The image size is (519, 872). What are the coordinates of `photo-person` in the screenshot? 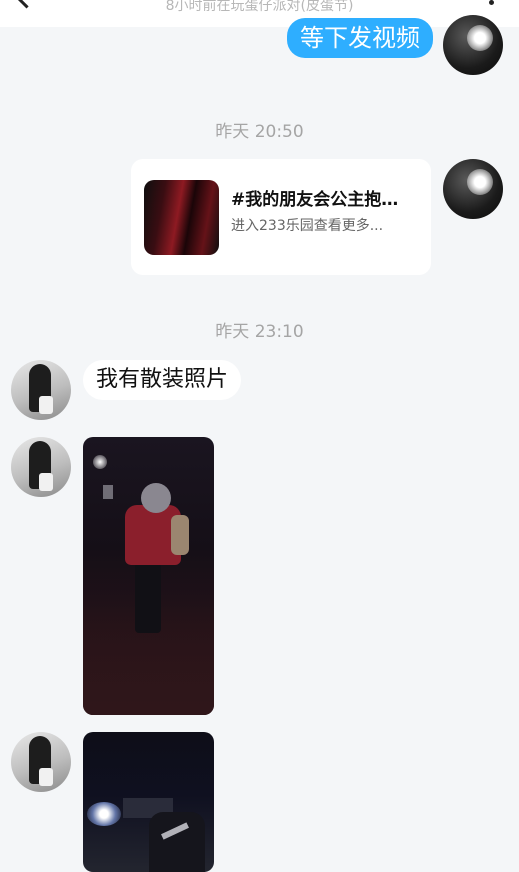 It's located at (177, 842).